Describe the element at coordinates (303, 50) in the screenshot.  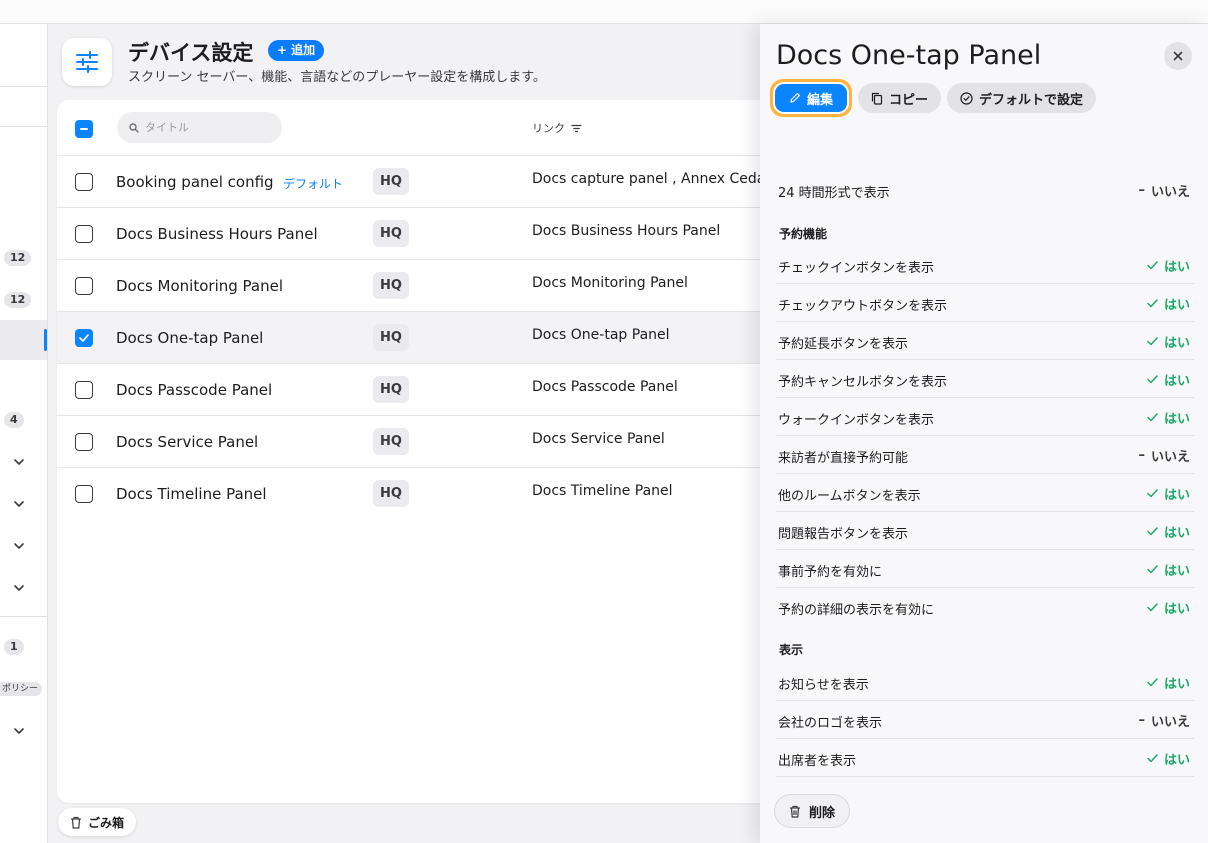
I see `add-button-label: 追加` at that location.